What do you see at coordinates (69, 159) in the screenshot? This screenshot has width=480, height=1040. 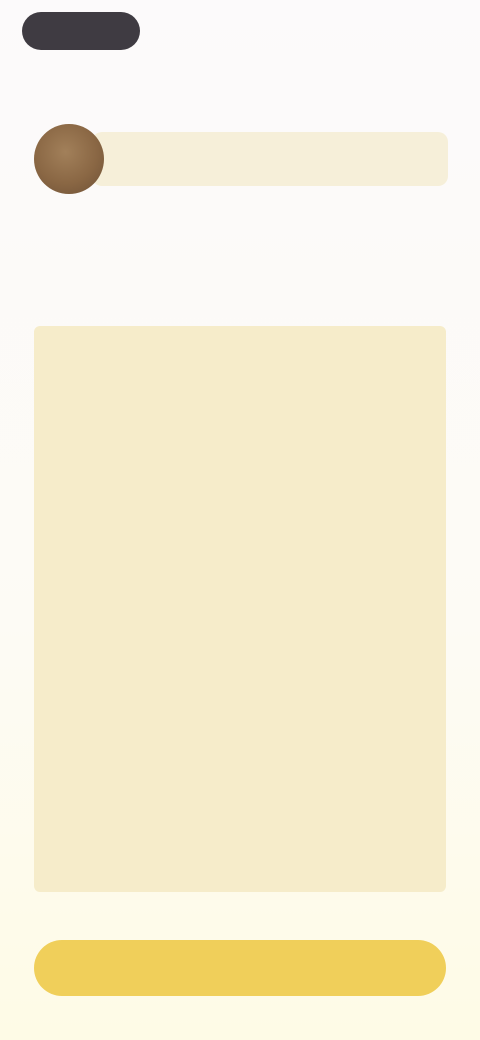 I see `avatar` at bounding box center [69, 159].